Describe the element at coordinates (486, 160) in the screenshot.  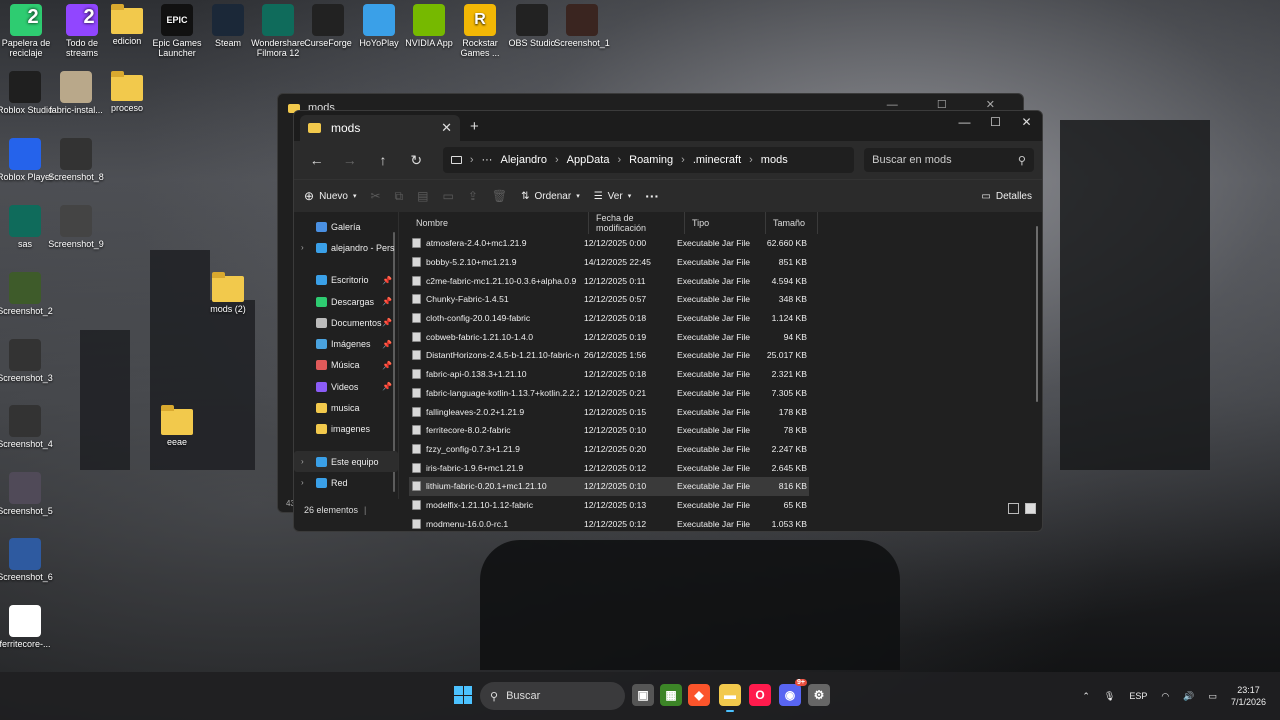
I see `breadcrumb-more: ···` at that location.